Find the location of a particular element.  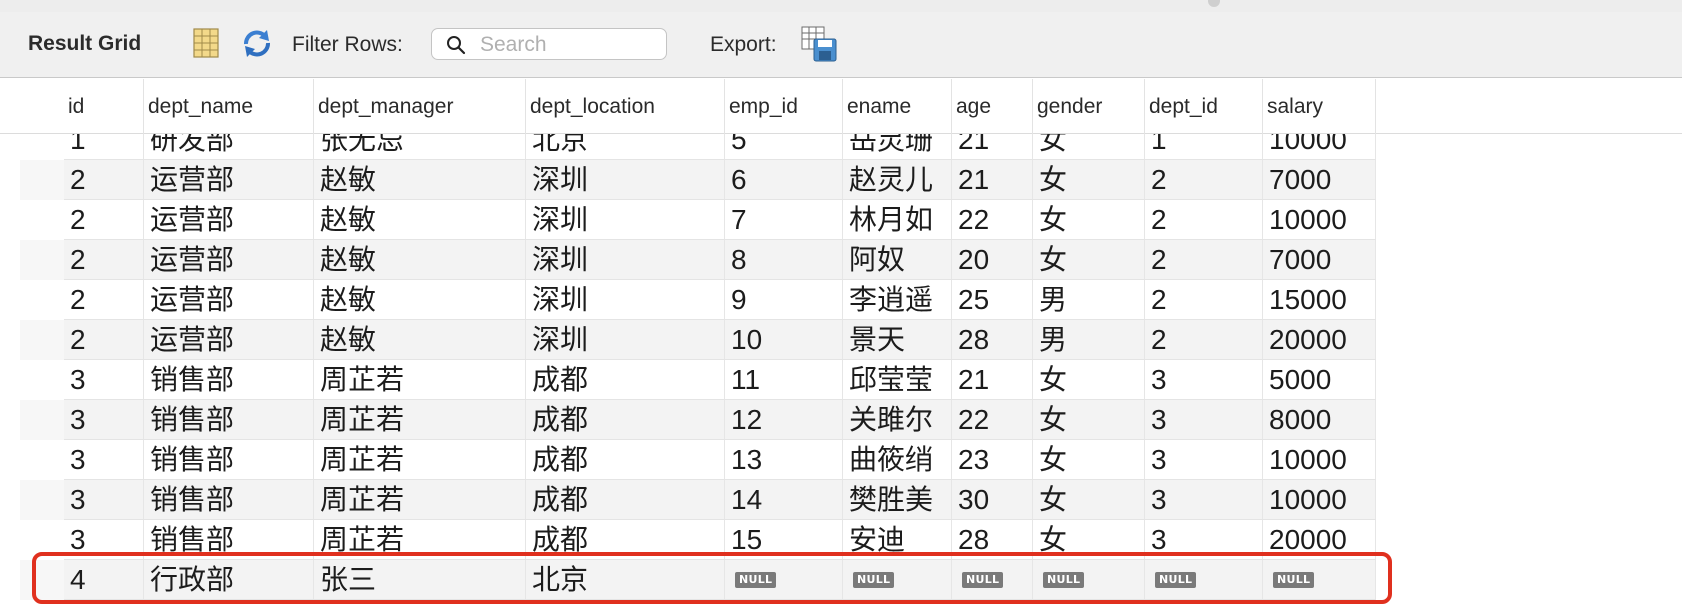

cell-id: 4 is located at coordinates (104, 580).